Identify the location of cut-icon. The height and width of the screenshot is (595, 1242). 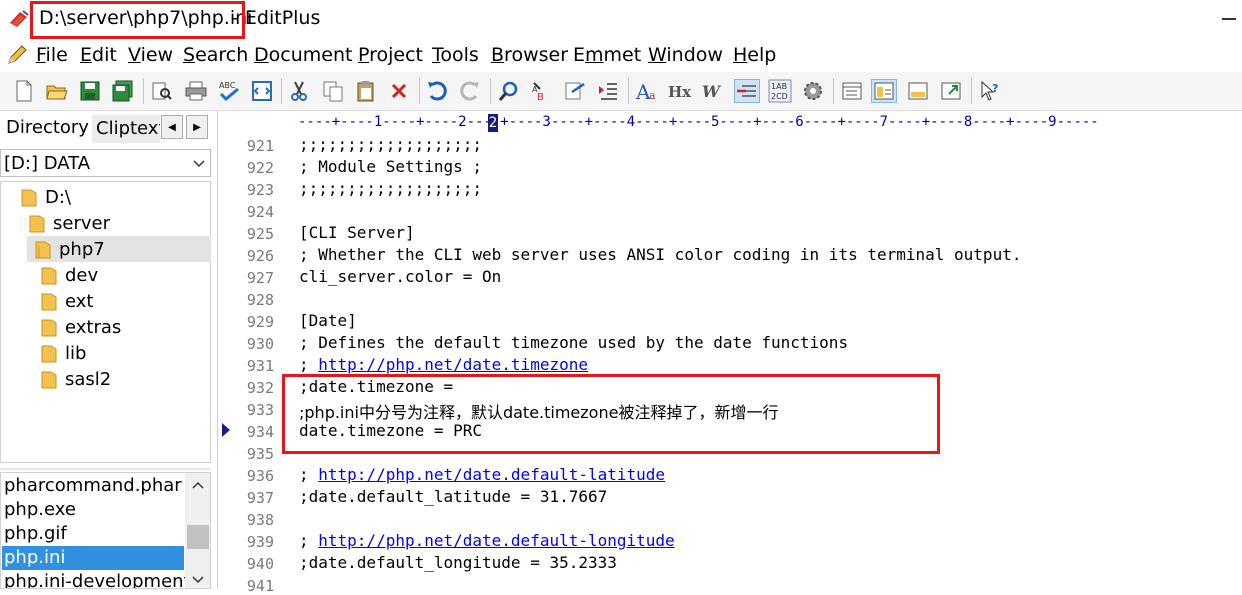
(299, 91).